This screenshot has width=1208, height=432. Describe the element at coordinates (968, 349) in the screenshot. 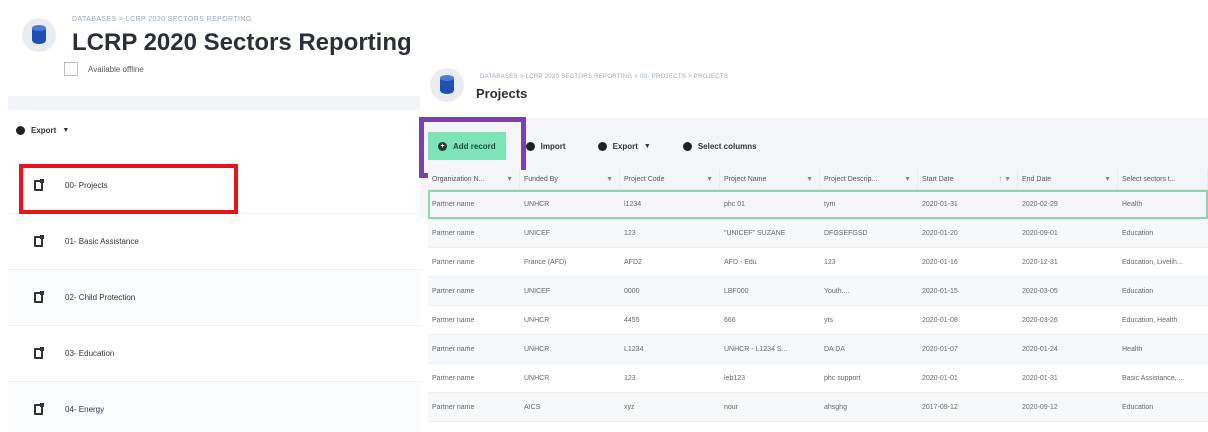

I see `table-cell: 2020-01-07` at that location.